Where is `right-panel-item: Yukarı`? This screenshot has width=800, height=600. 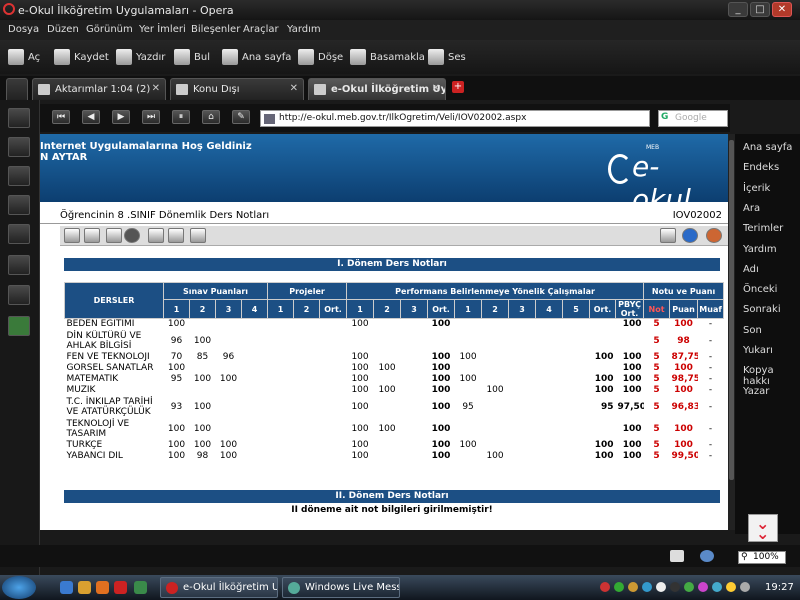
right-panel-item: Yukarı is located at coordinates (758, 350).